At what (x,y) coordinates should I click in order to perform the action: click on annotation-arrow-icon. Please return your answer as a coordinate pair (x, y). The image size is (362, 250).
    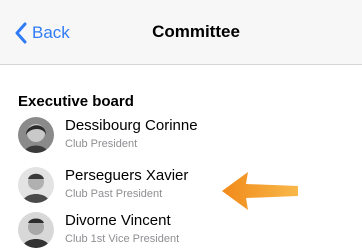
    Looking at the image, I should click on (260, 191).